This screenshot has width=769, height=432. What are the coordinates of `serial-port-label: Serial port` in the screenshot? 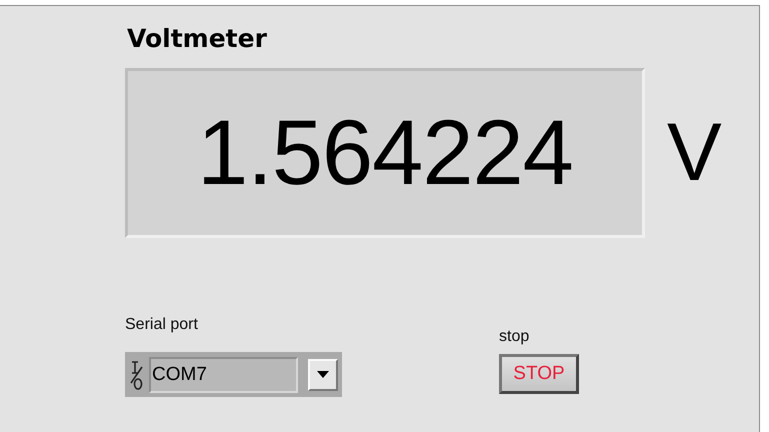 It's located at (162, 325).